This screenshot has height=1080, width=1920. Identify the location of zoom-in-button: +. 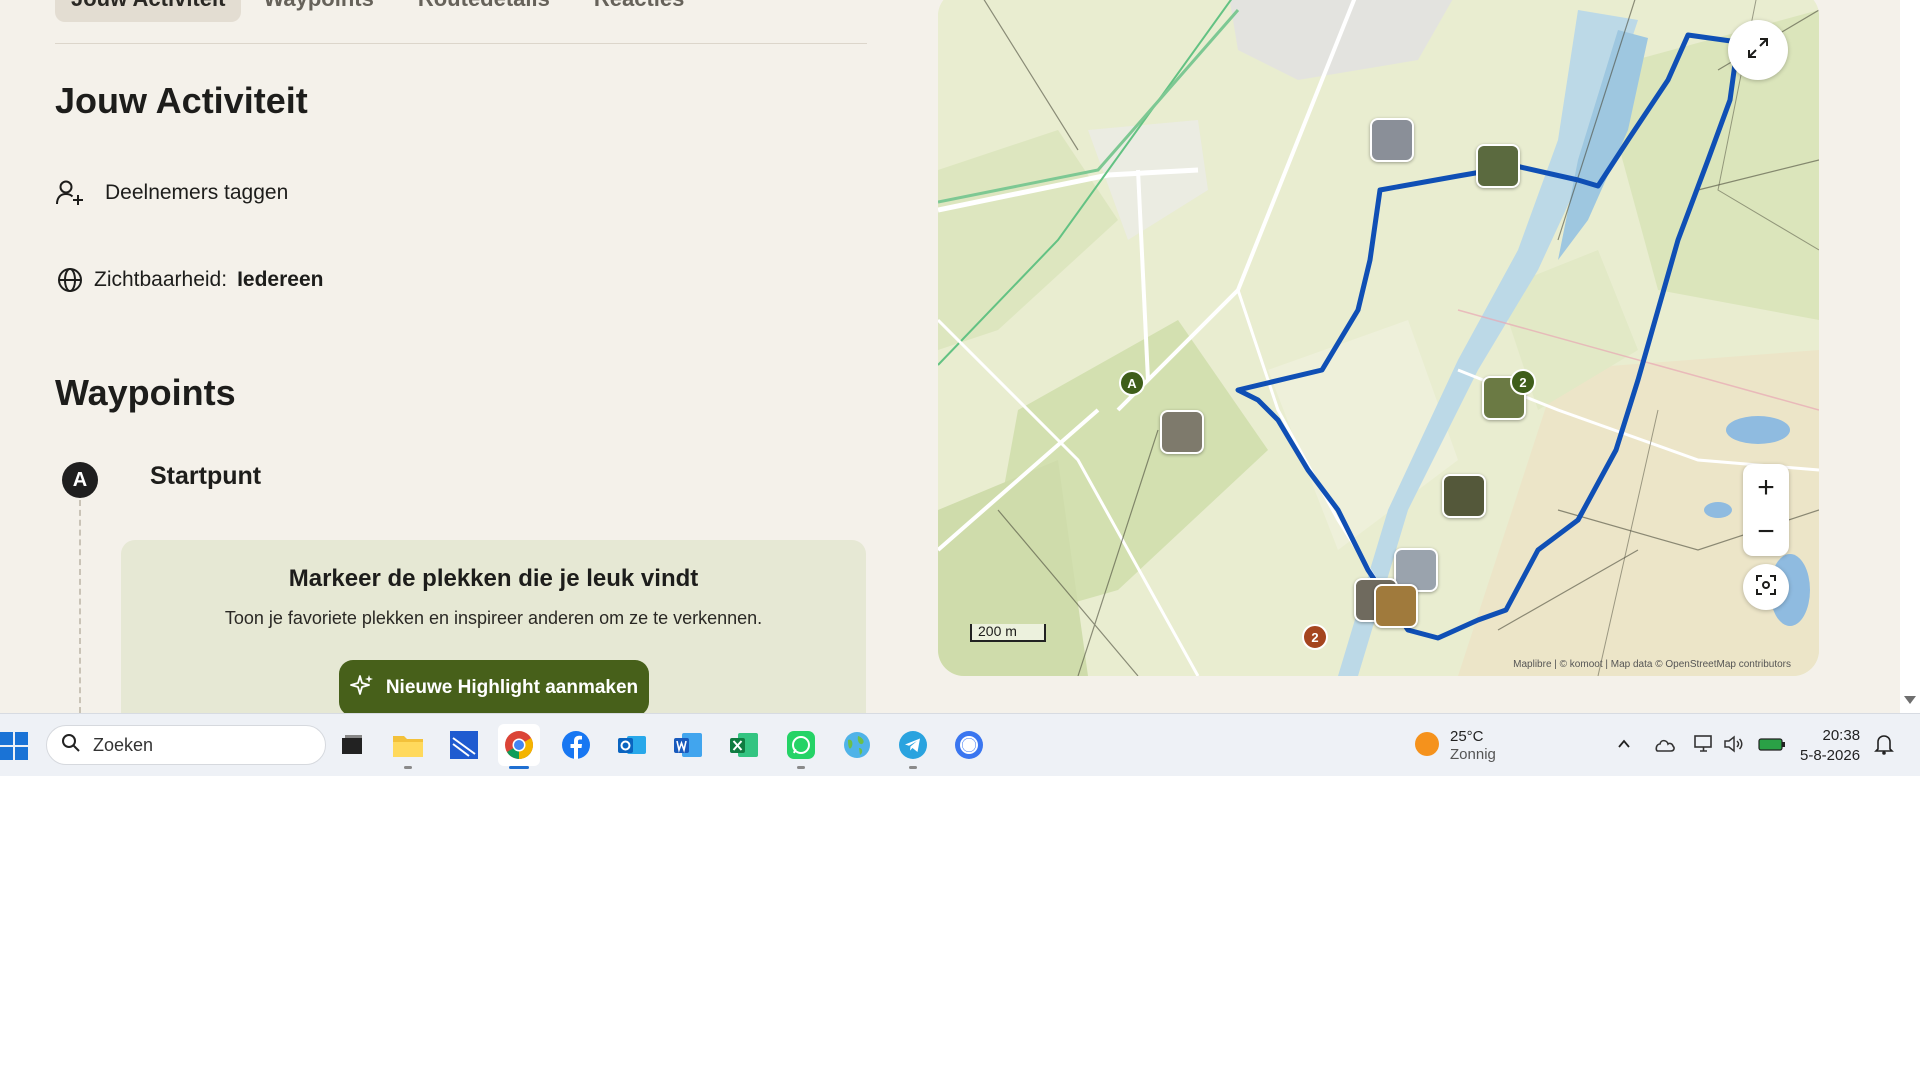
(1766, 488).